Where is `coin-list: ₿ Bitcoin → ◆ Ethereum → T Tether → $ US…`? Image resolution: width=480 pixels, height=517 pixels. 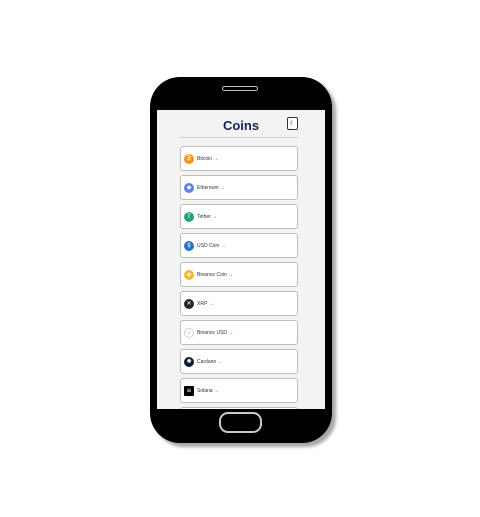 coin-list: ₿ Bitcoin → ◆ Ethereum → T Tether → $ US… is located at coordinates (239, 277).